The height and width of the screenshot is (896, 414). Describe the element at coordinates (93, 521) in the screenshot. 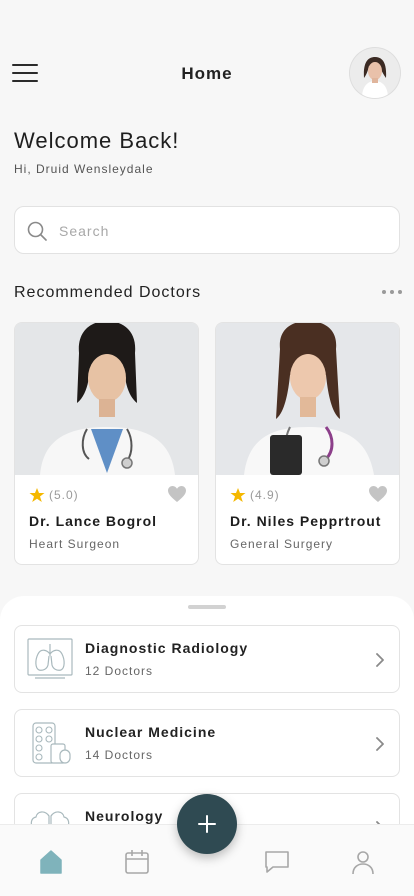

I see `doctor-name: Dr. Lance Bogrol` at that location.